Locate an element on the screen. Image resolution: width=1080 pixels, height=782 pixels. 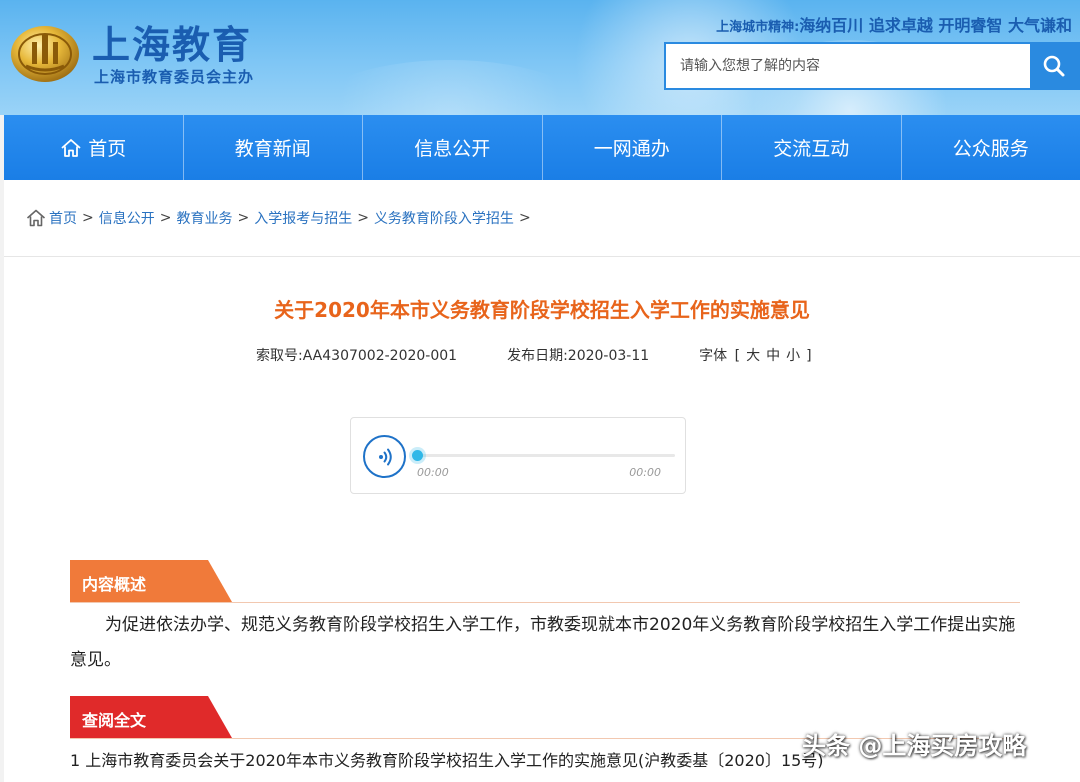
nav-item-label: 一网通办 is located at coordinates (631, 149).